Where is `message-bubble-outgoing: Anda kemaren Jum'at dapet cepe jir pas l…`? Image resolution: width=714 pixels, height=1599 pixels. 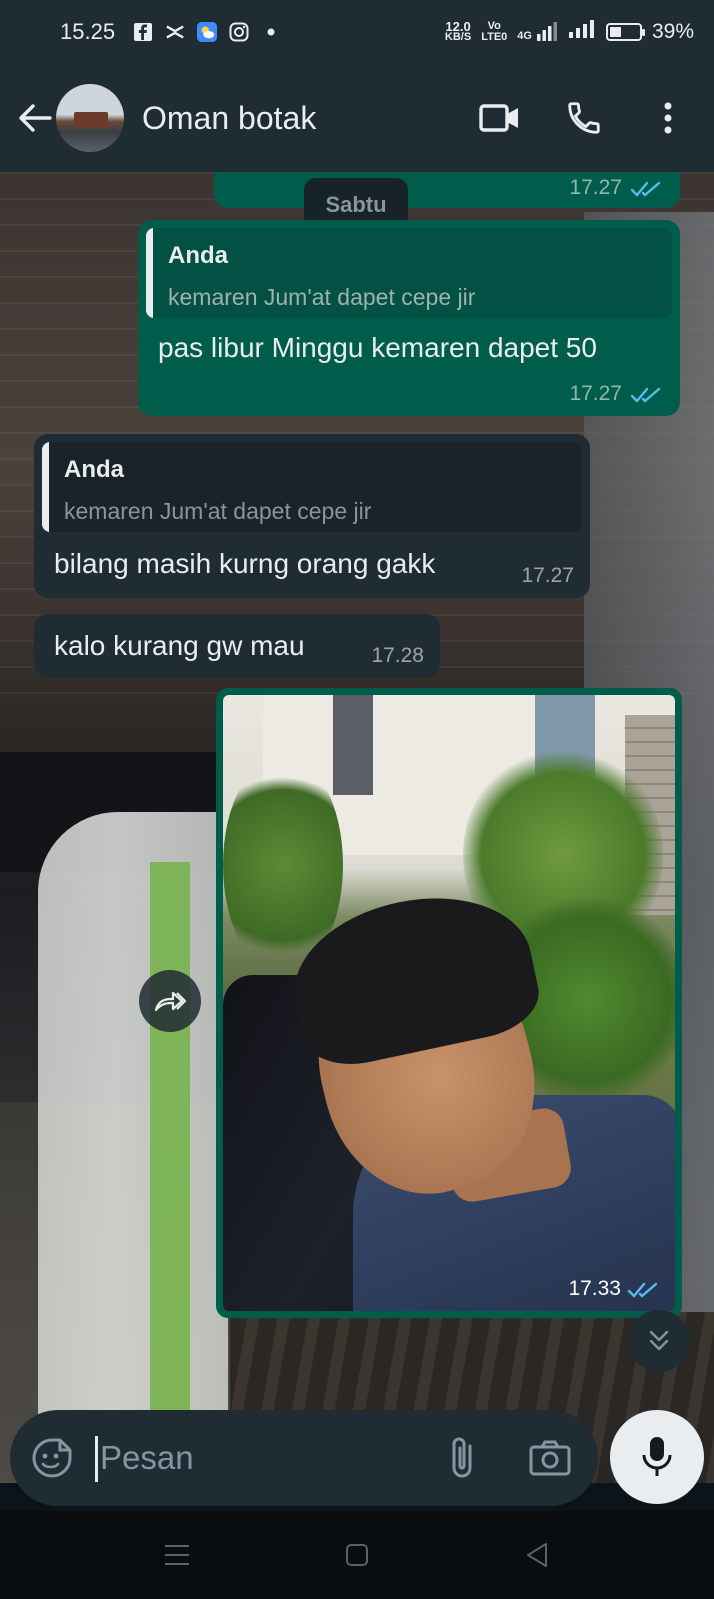
message-bubble-outgoing: Anda kemaren Jum'at dapet cepe jir pas l… is located at coordinates (409, 318).